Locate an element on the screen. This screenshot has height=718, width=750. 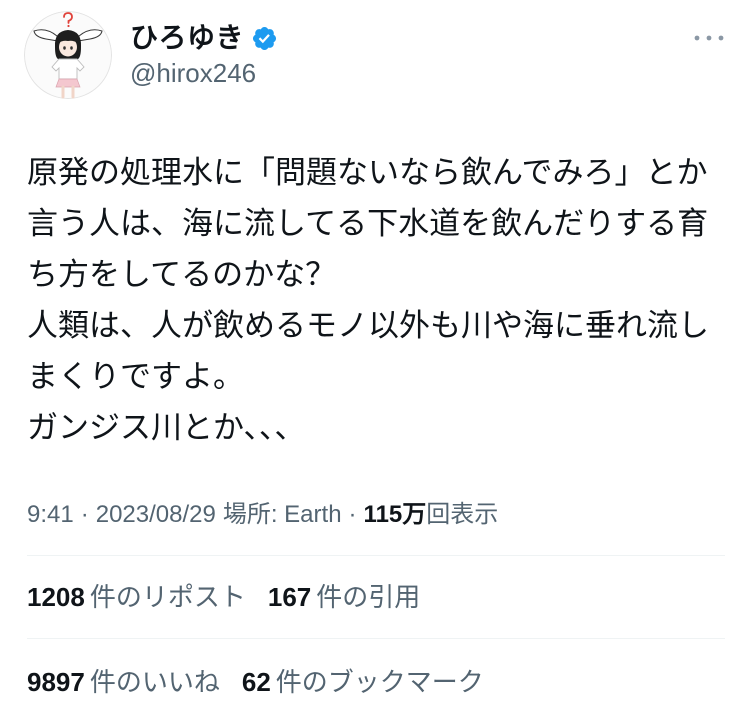
quote-label: 件の引用 is located at coordinates (368, 597).